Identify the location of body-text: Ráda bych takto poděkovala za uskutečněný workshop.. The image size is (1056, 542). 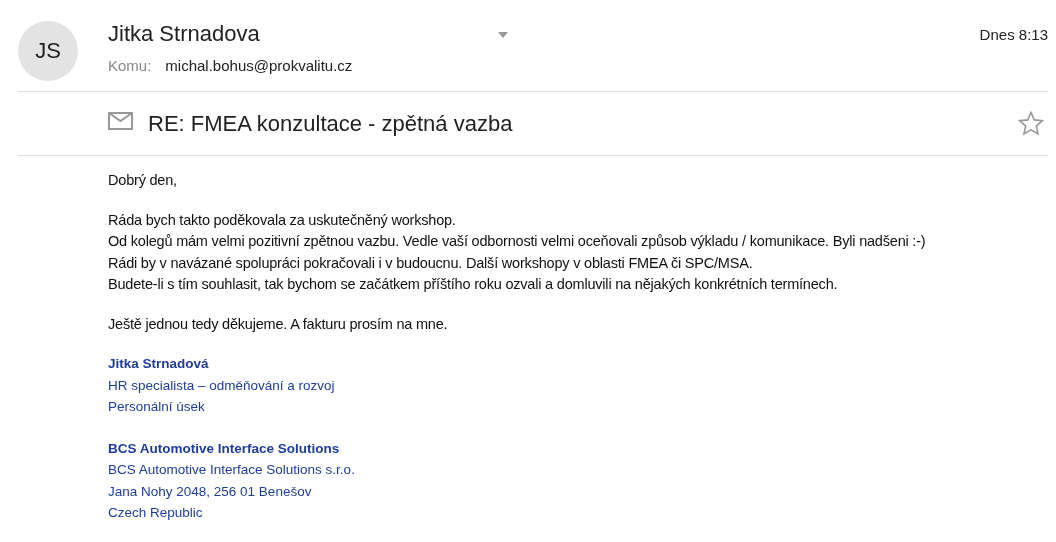
(282, 220).